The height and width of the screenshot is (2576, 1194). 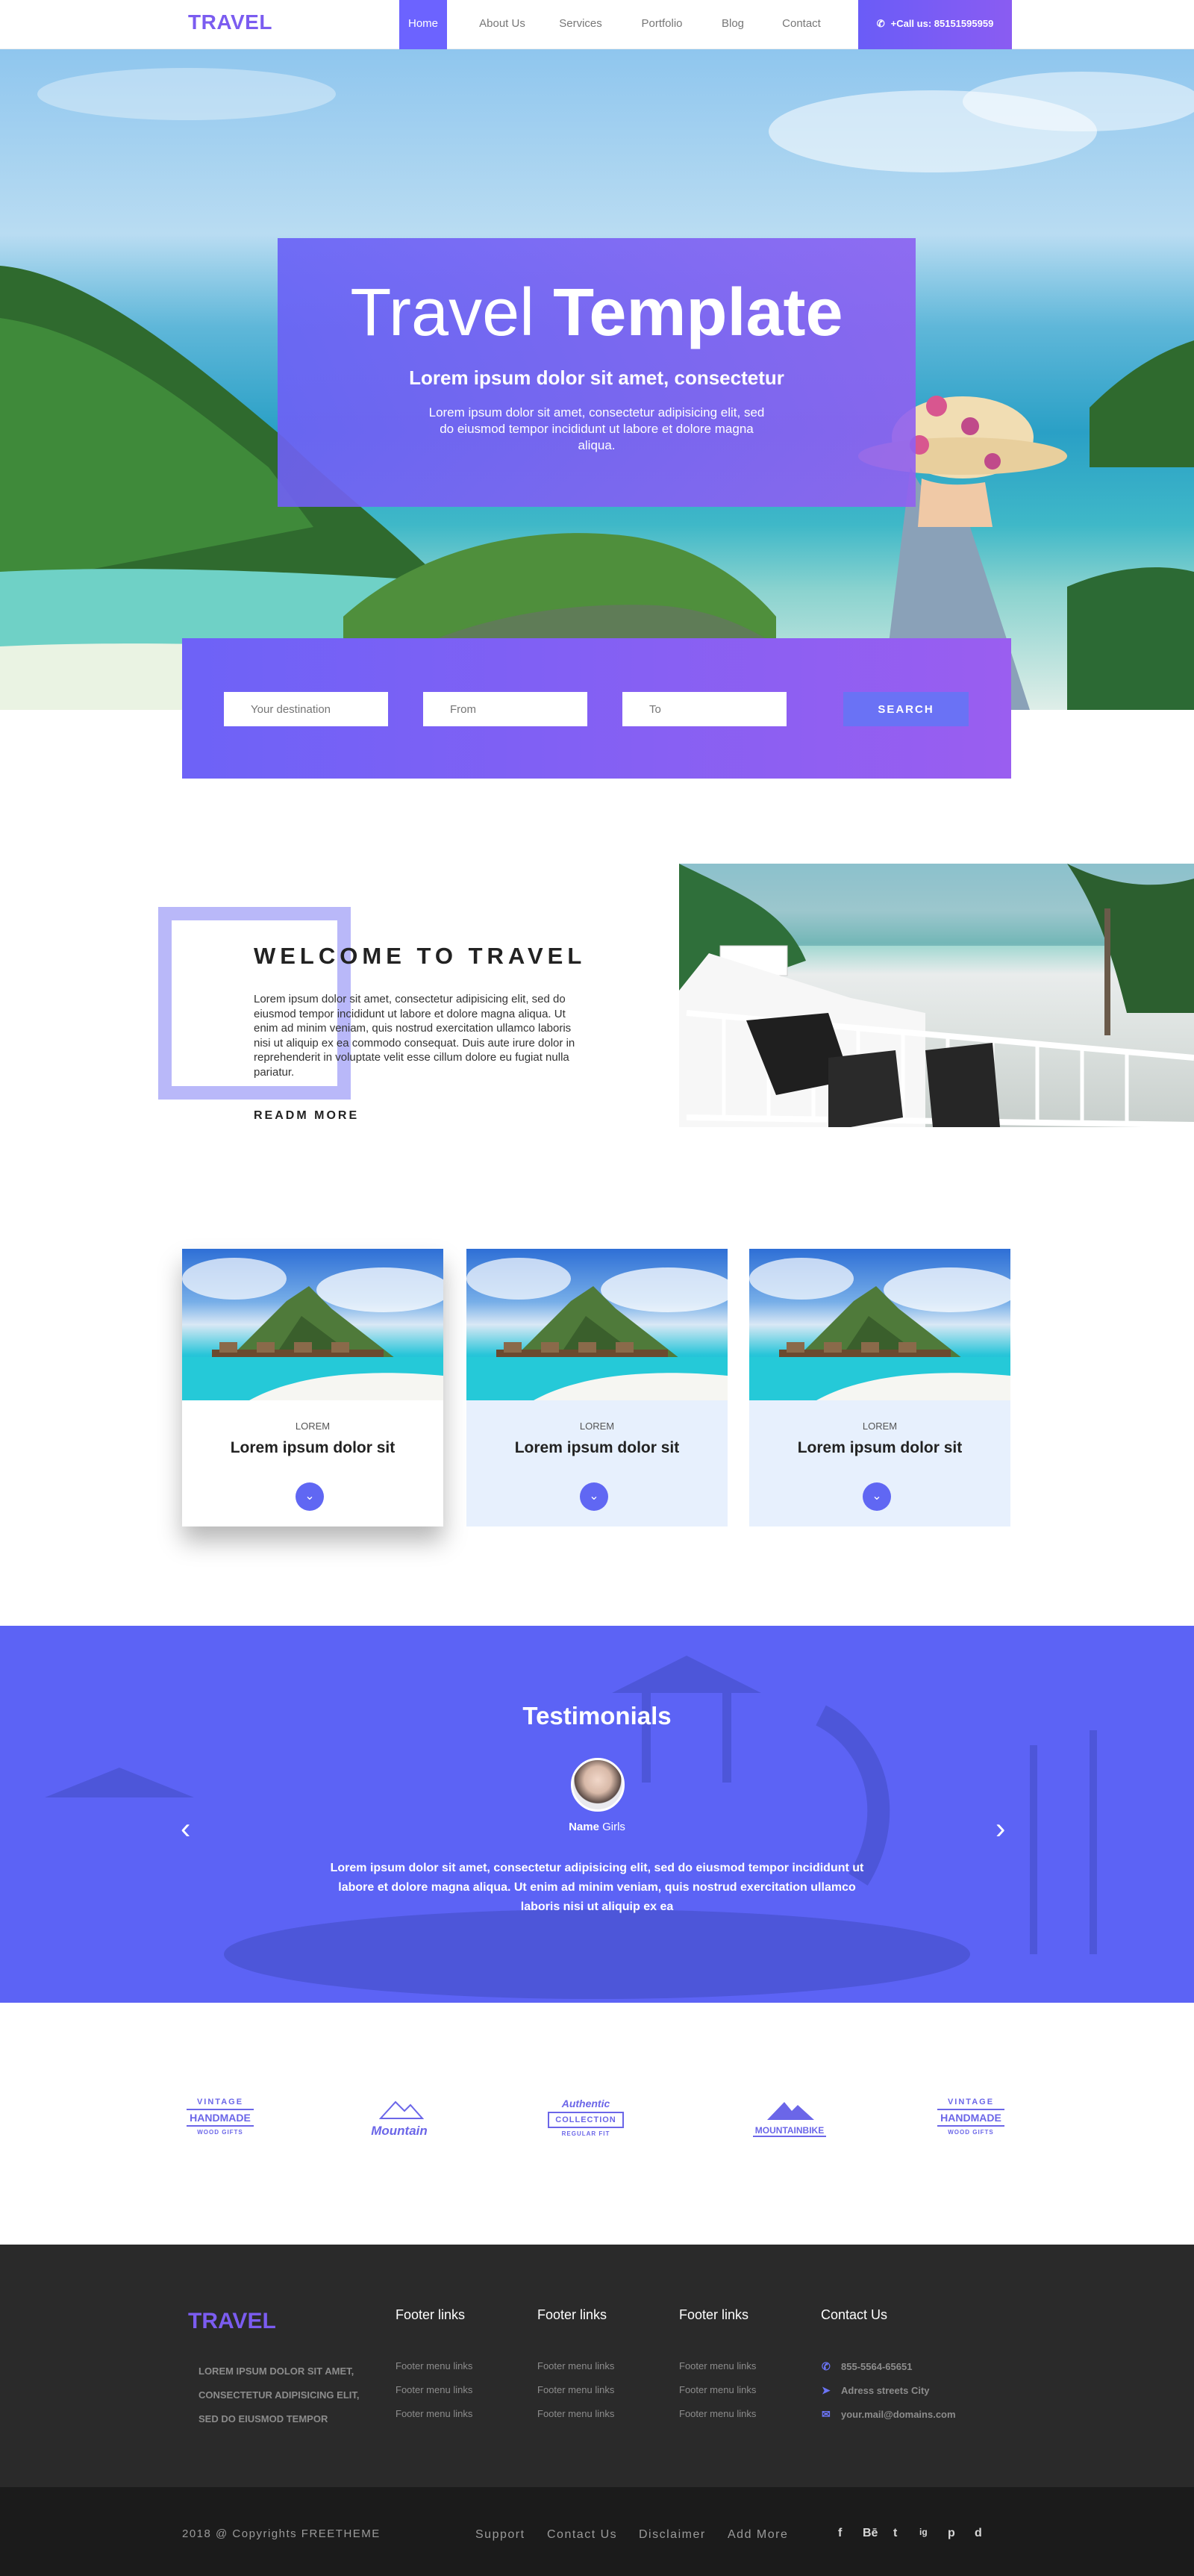 What do you see at coordinates (978, 2533) in the screenshot?
I see `dribbble-icon: d` at bounding box center [978, 2533].